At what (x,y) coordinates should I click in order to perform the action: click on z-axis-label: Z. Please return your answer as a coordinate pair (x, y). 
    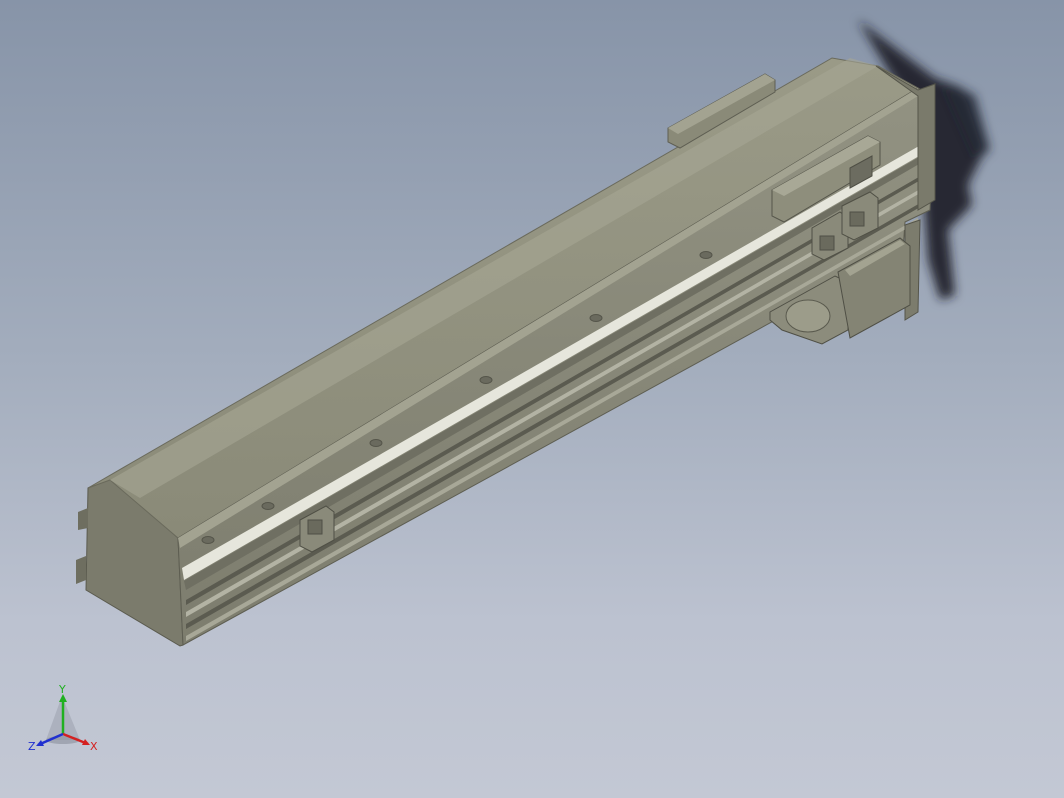
    Looking at the image, I should click on (32, 746).